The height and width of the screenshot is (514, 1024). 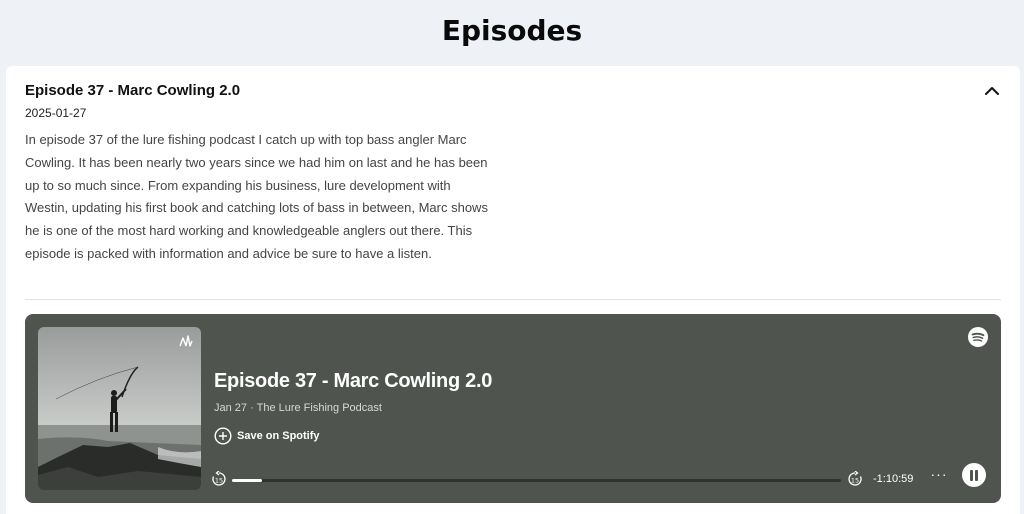 I want to click on divider, so click(x=513, y=299).